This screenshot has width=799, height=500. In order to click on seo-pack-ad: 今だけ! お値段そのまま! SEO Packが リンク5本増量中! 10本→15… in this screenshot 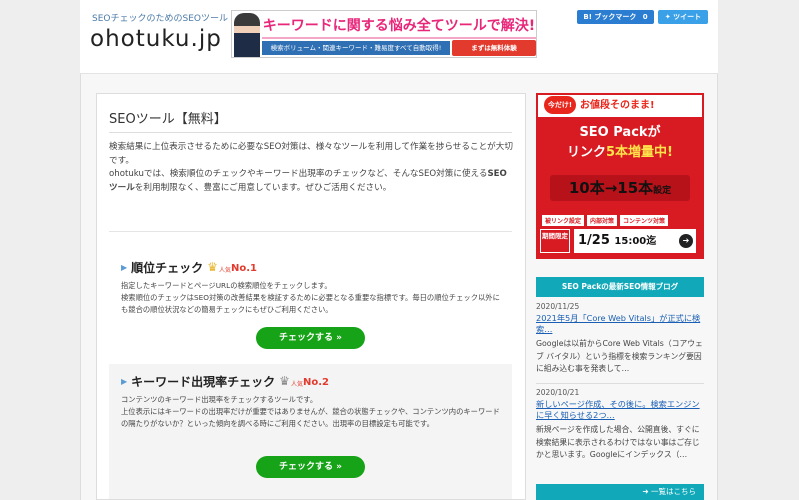, I will do `click(620, 176)`.